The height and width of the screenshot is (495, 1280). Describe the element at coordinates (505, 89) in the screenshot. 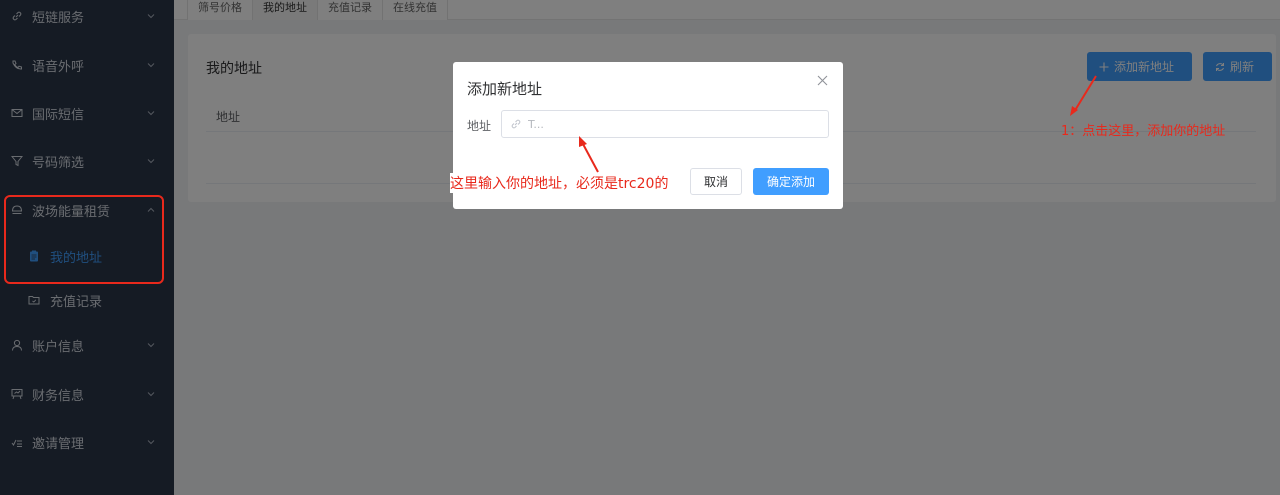

I see `dialog-title: 添加新地址` at that location.